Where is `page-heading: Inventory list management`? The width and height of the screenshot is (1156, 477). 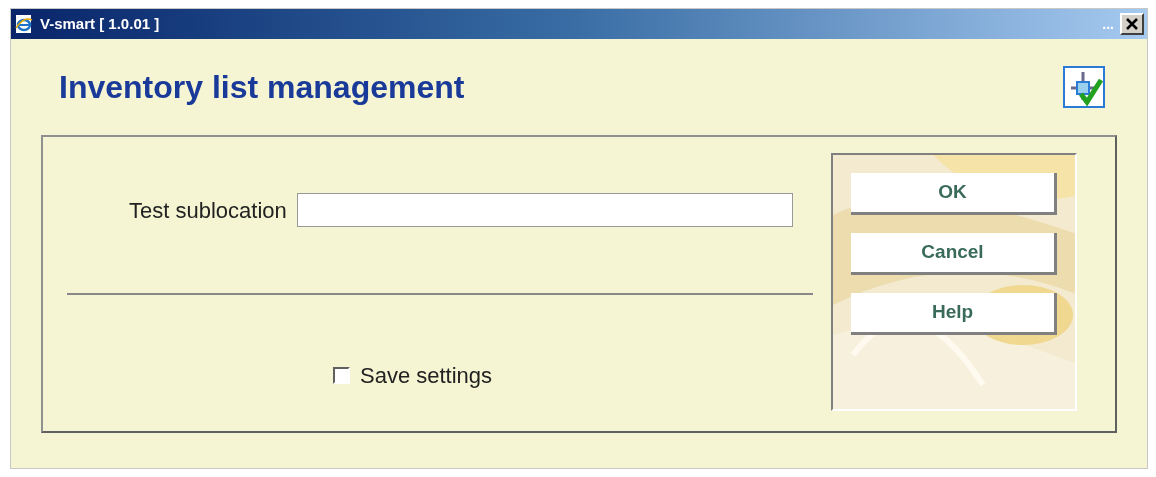 page-heading: Inventory list management is located at coordinates (262, 87).